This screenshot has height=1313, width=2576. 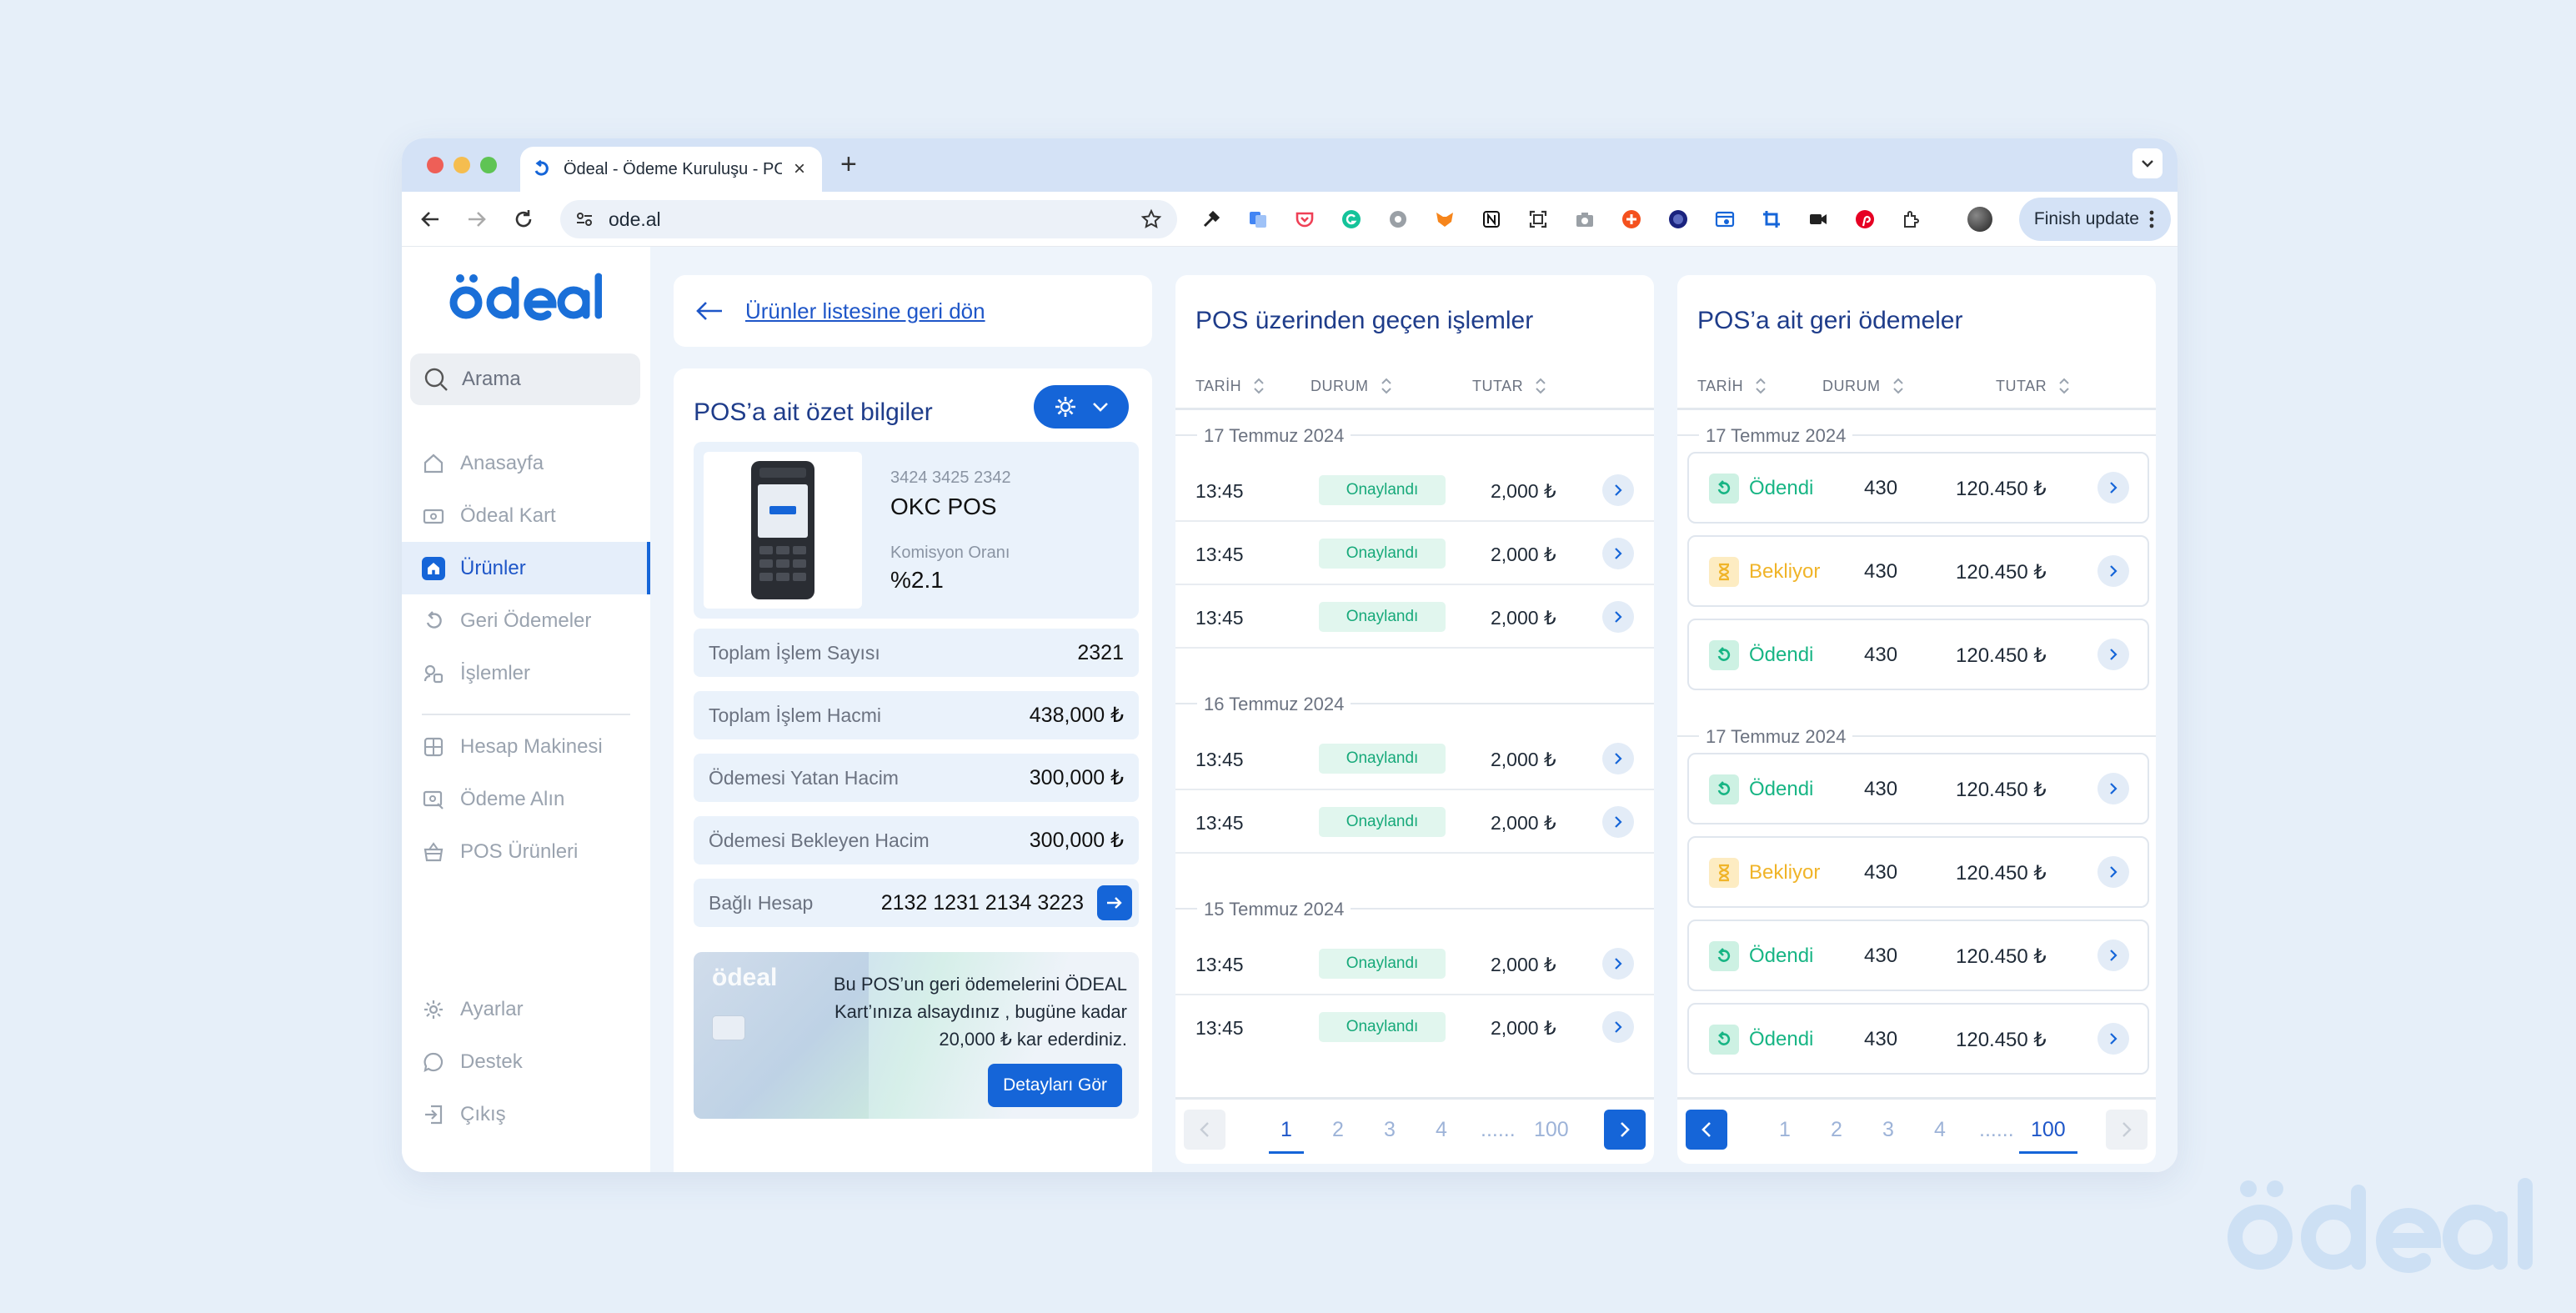 What do you see at coordinates (526, 851) in the screenshot?
I see `sidebar-item-pos-urunleri: POS Ürünleri` at bounding box center [526, 851].